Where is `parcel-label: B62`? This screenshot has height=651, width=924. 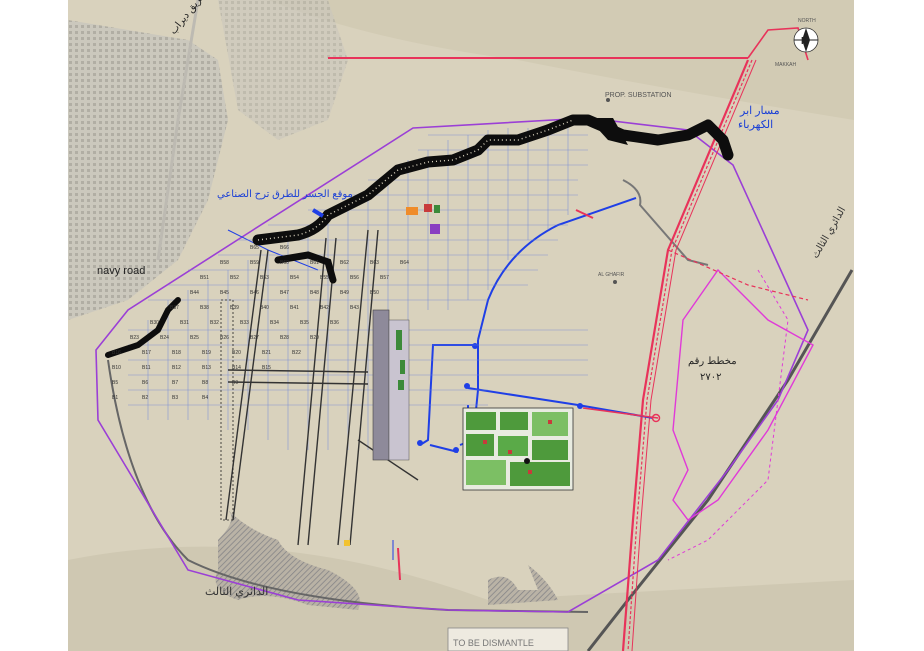
parcel-label: B62 is located at coordinates (344, 263).